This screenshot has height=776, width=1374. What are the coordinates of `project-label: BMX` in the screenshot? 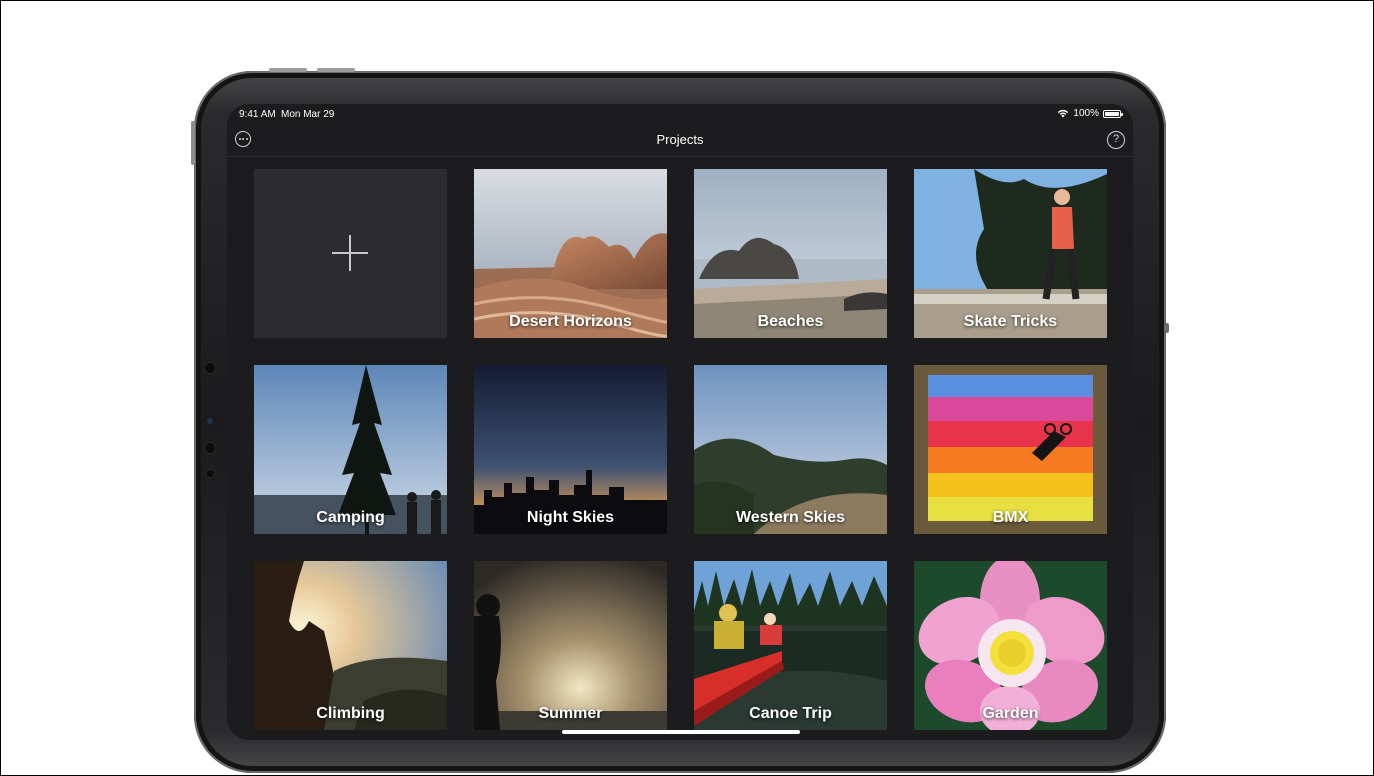 It's located at (1010, 517).